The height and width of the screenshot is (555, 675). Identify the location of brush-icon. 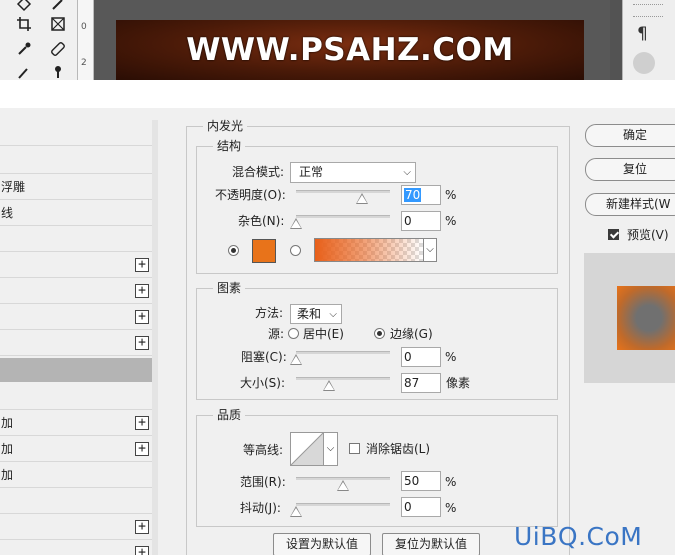
(58, 7).